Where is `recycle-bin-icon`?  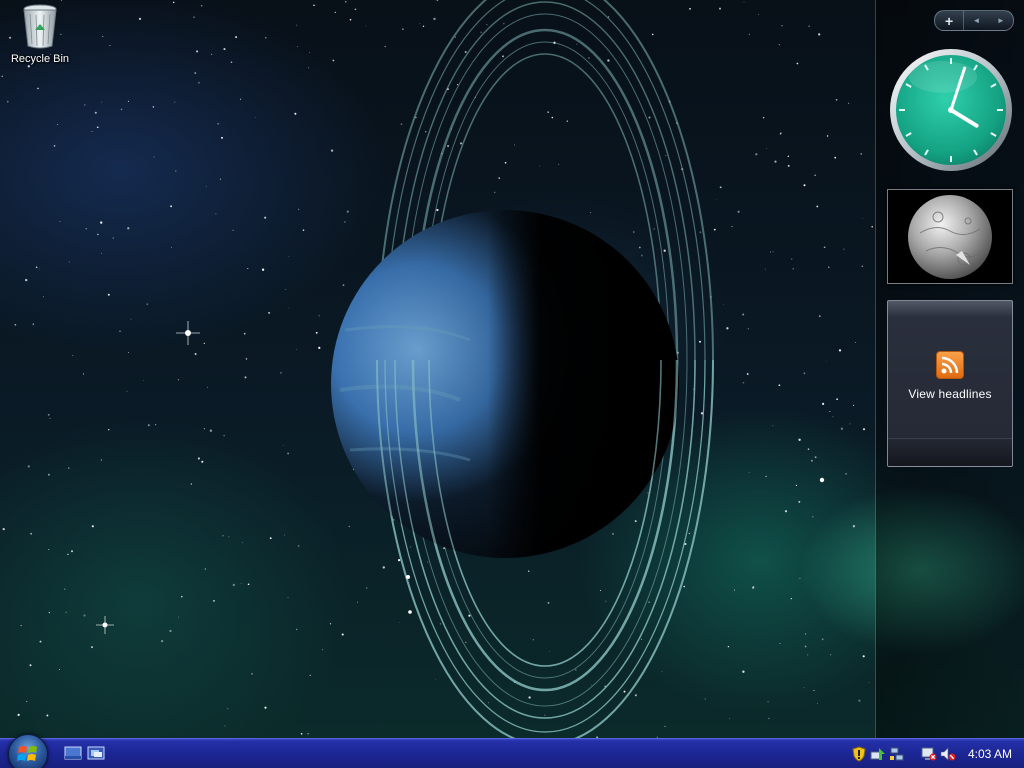 recycle-bin-icon is located at coordinates (40, 26).